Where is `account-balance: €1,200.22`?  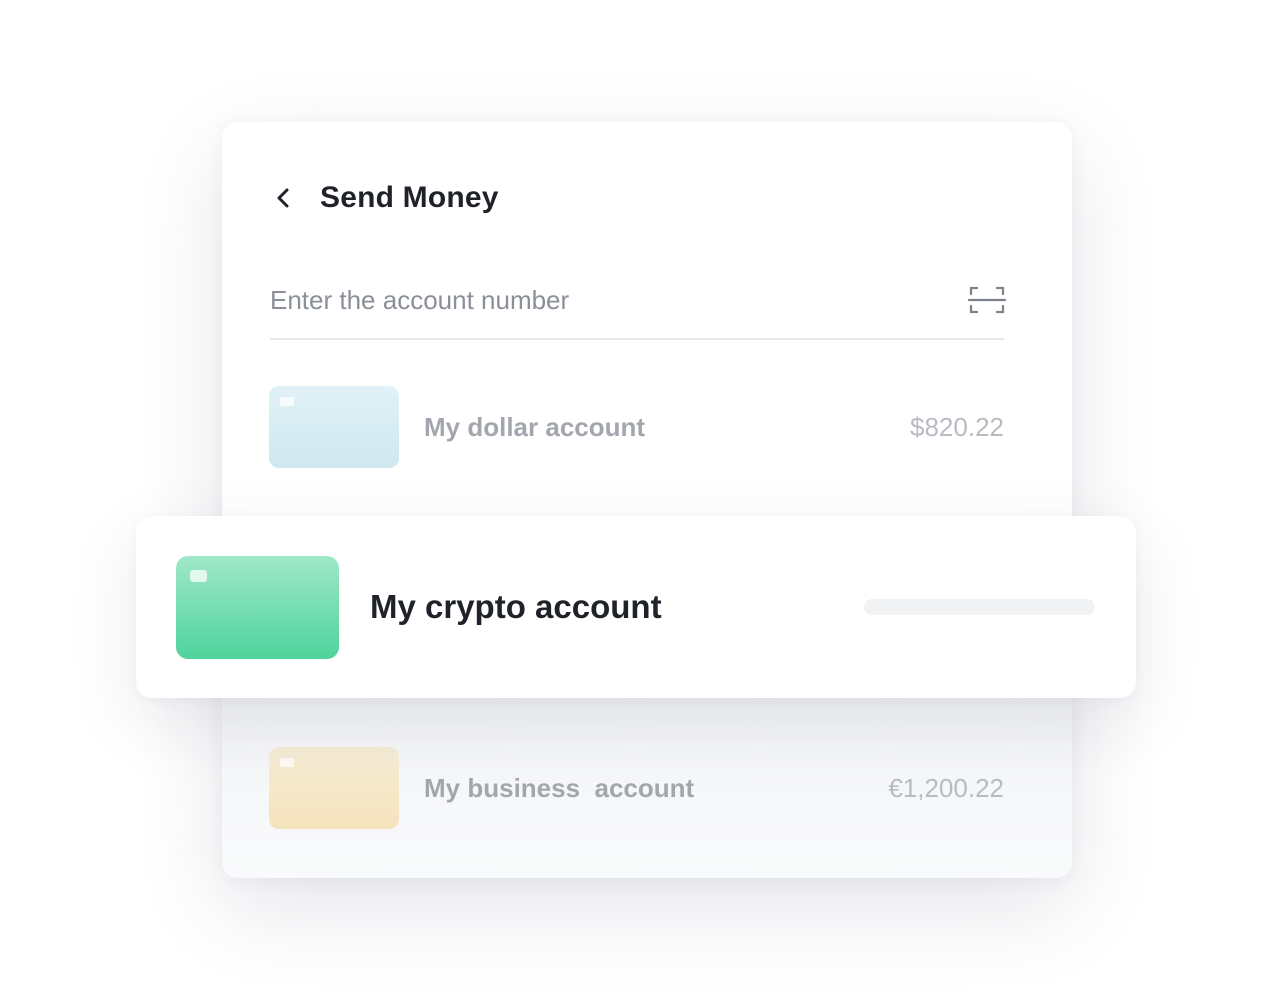
account-balance: €1,200.22 is located at coordinates (946, 787).